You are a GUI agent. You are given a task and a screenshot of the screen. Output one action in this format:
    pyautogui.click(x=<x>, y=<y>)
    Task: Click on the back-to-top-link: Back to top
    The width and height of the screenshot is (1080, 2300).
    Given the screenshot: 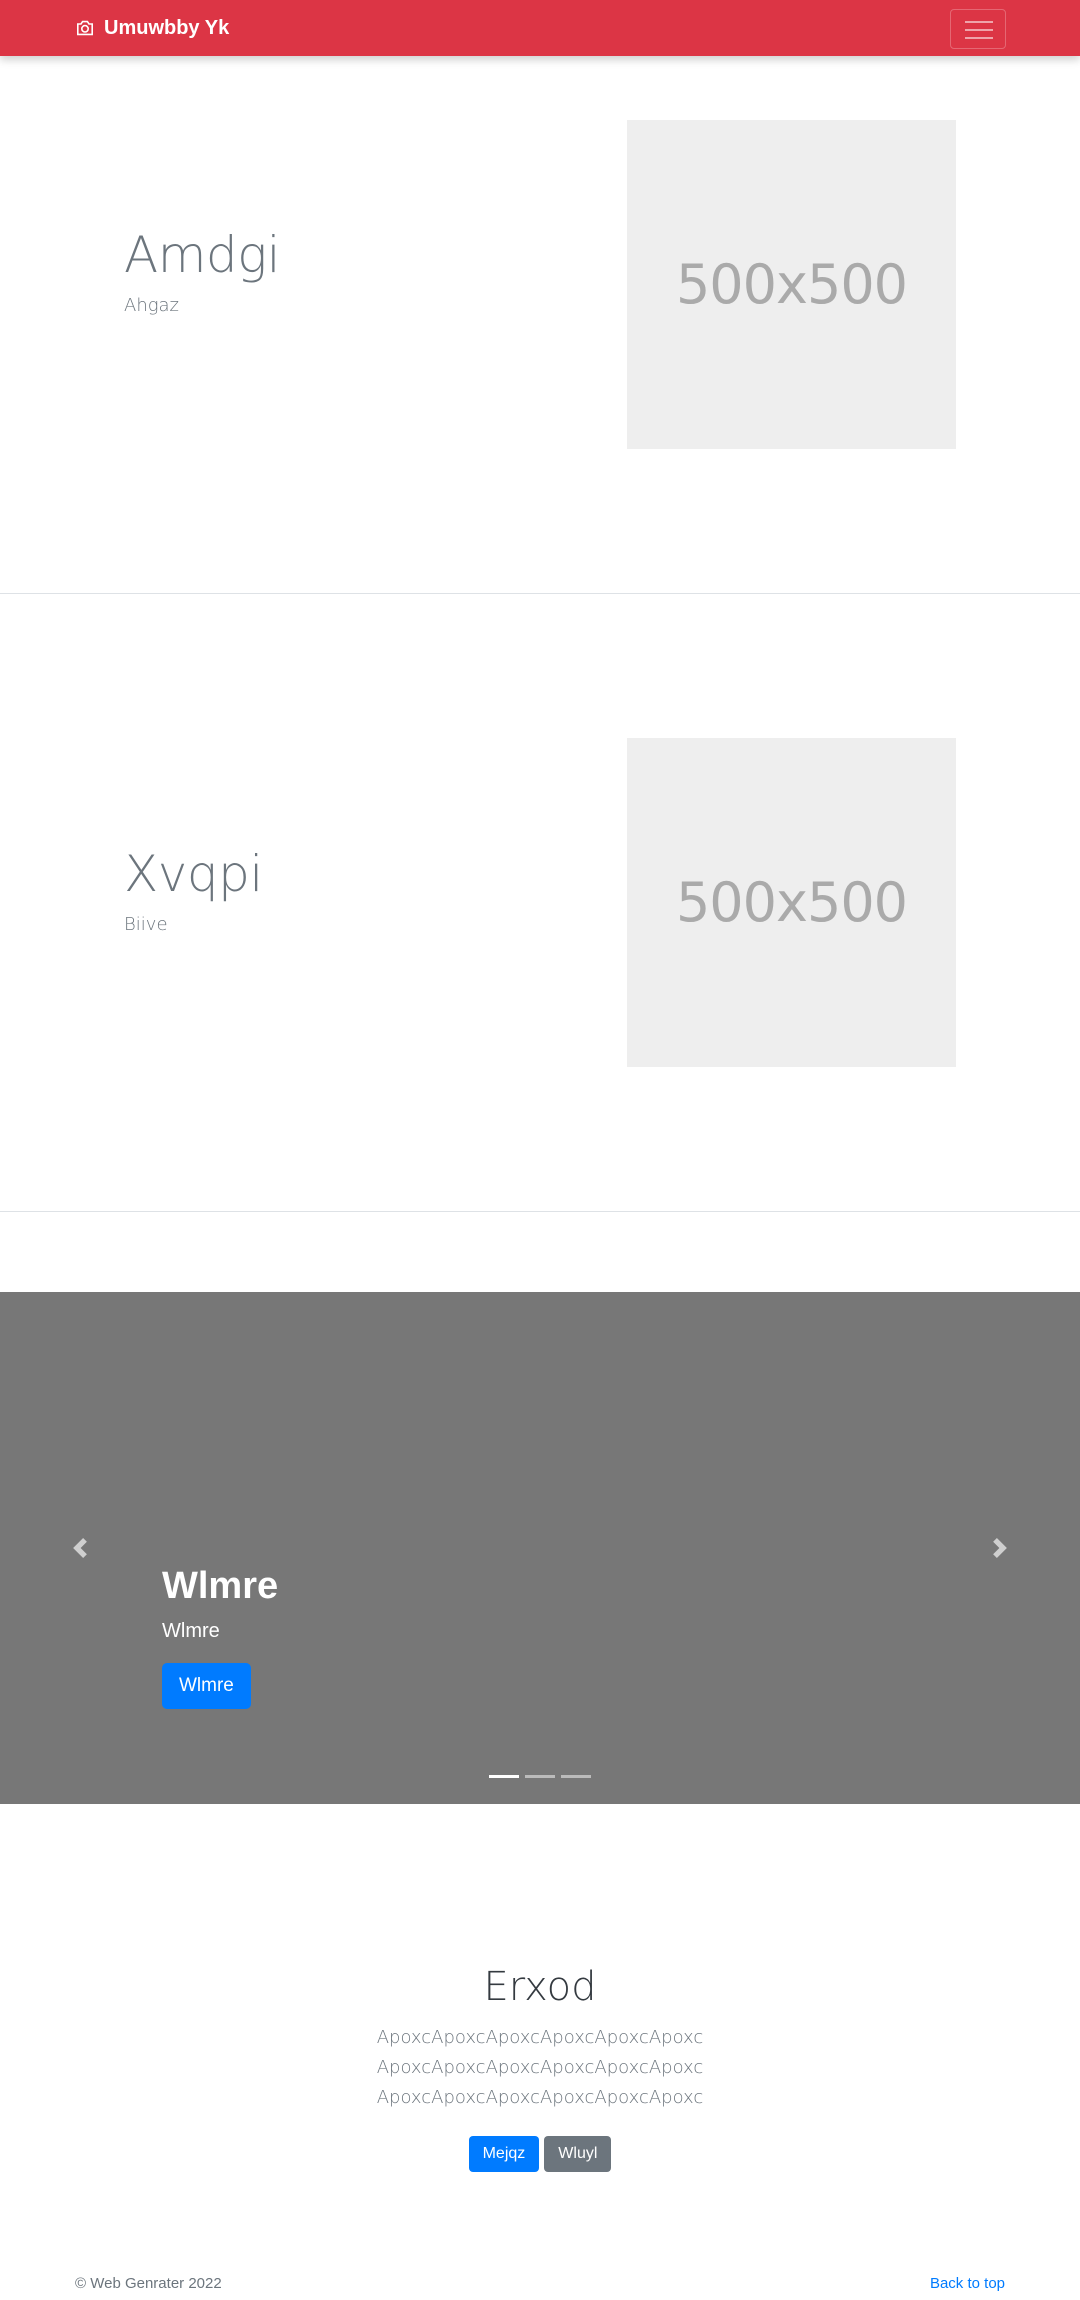 What is the action you would take?
    pyautogui.click(x=967, y=2283)
    